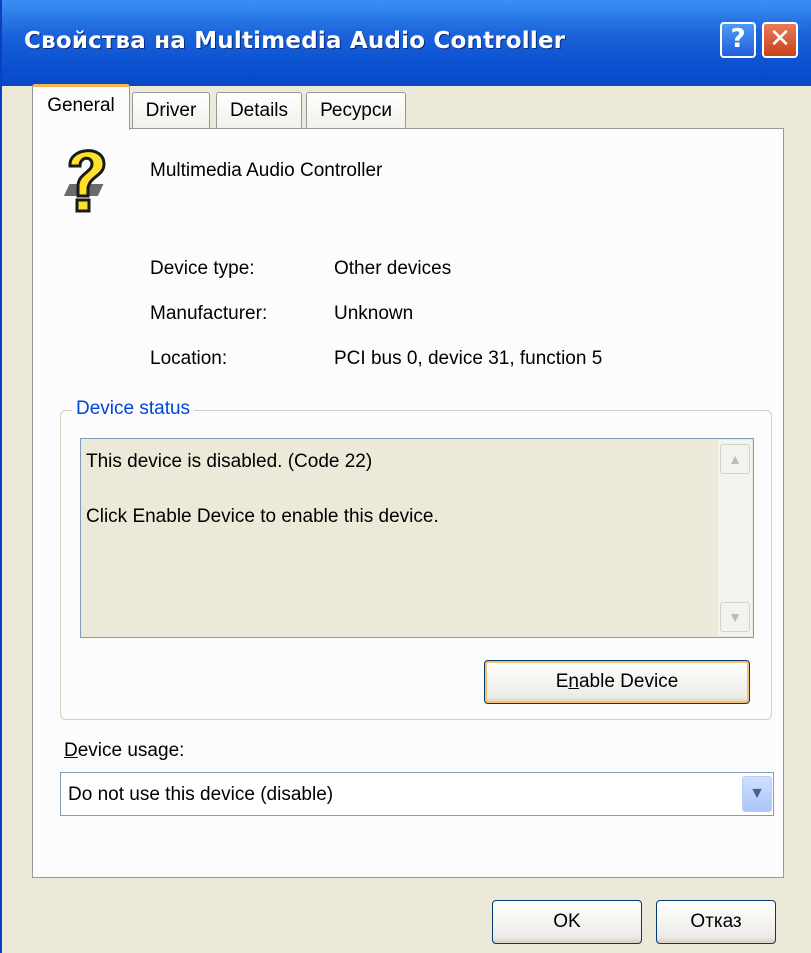  I want to click on help-button: ?, so click(738, 40).